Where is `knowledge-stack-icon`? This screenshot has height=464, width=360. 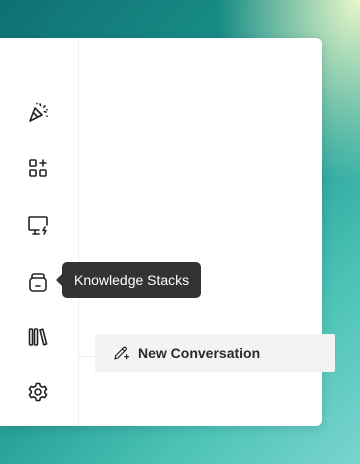 knowledge-stack-icon is located at coordinates (38, 282).